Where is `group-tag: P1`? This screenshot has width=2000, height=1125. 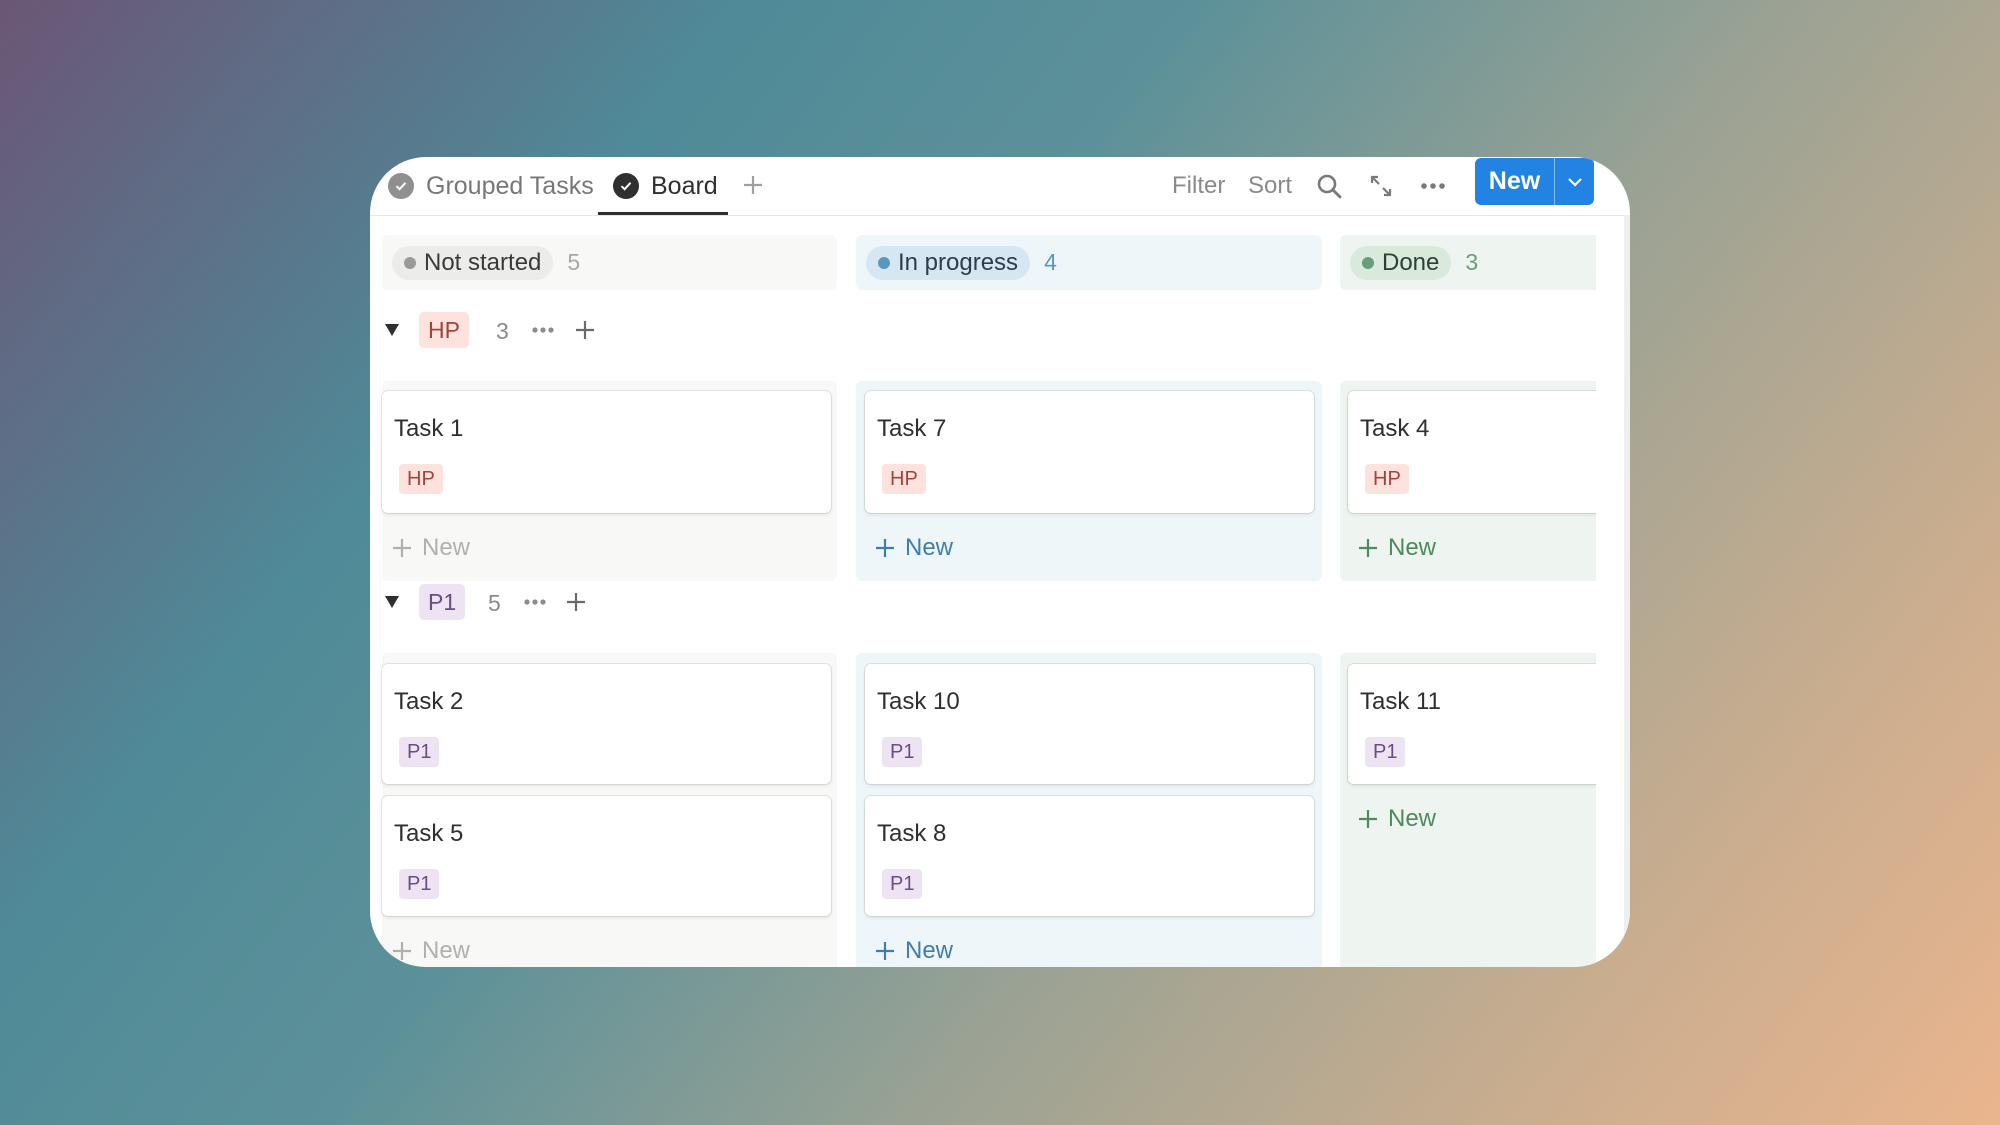
group-tag: P1 is located at coordinates (442, 602).